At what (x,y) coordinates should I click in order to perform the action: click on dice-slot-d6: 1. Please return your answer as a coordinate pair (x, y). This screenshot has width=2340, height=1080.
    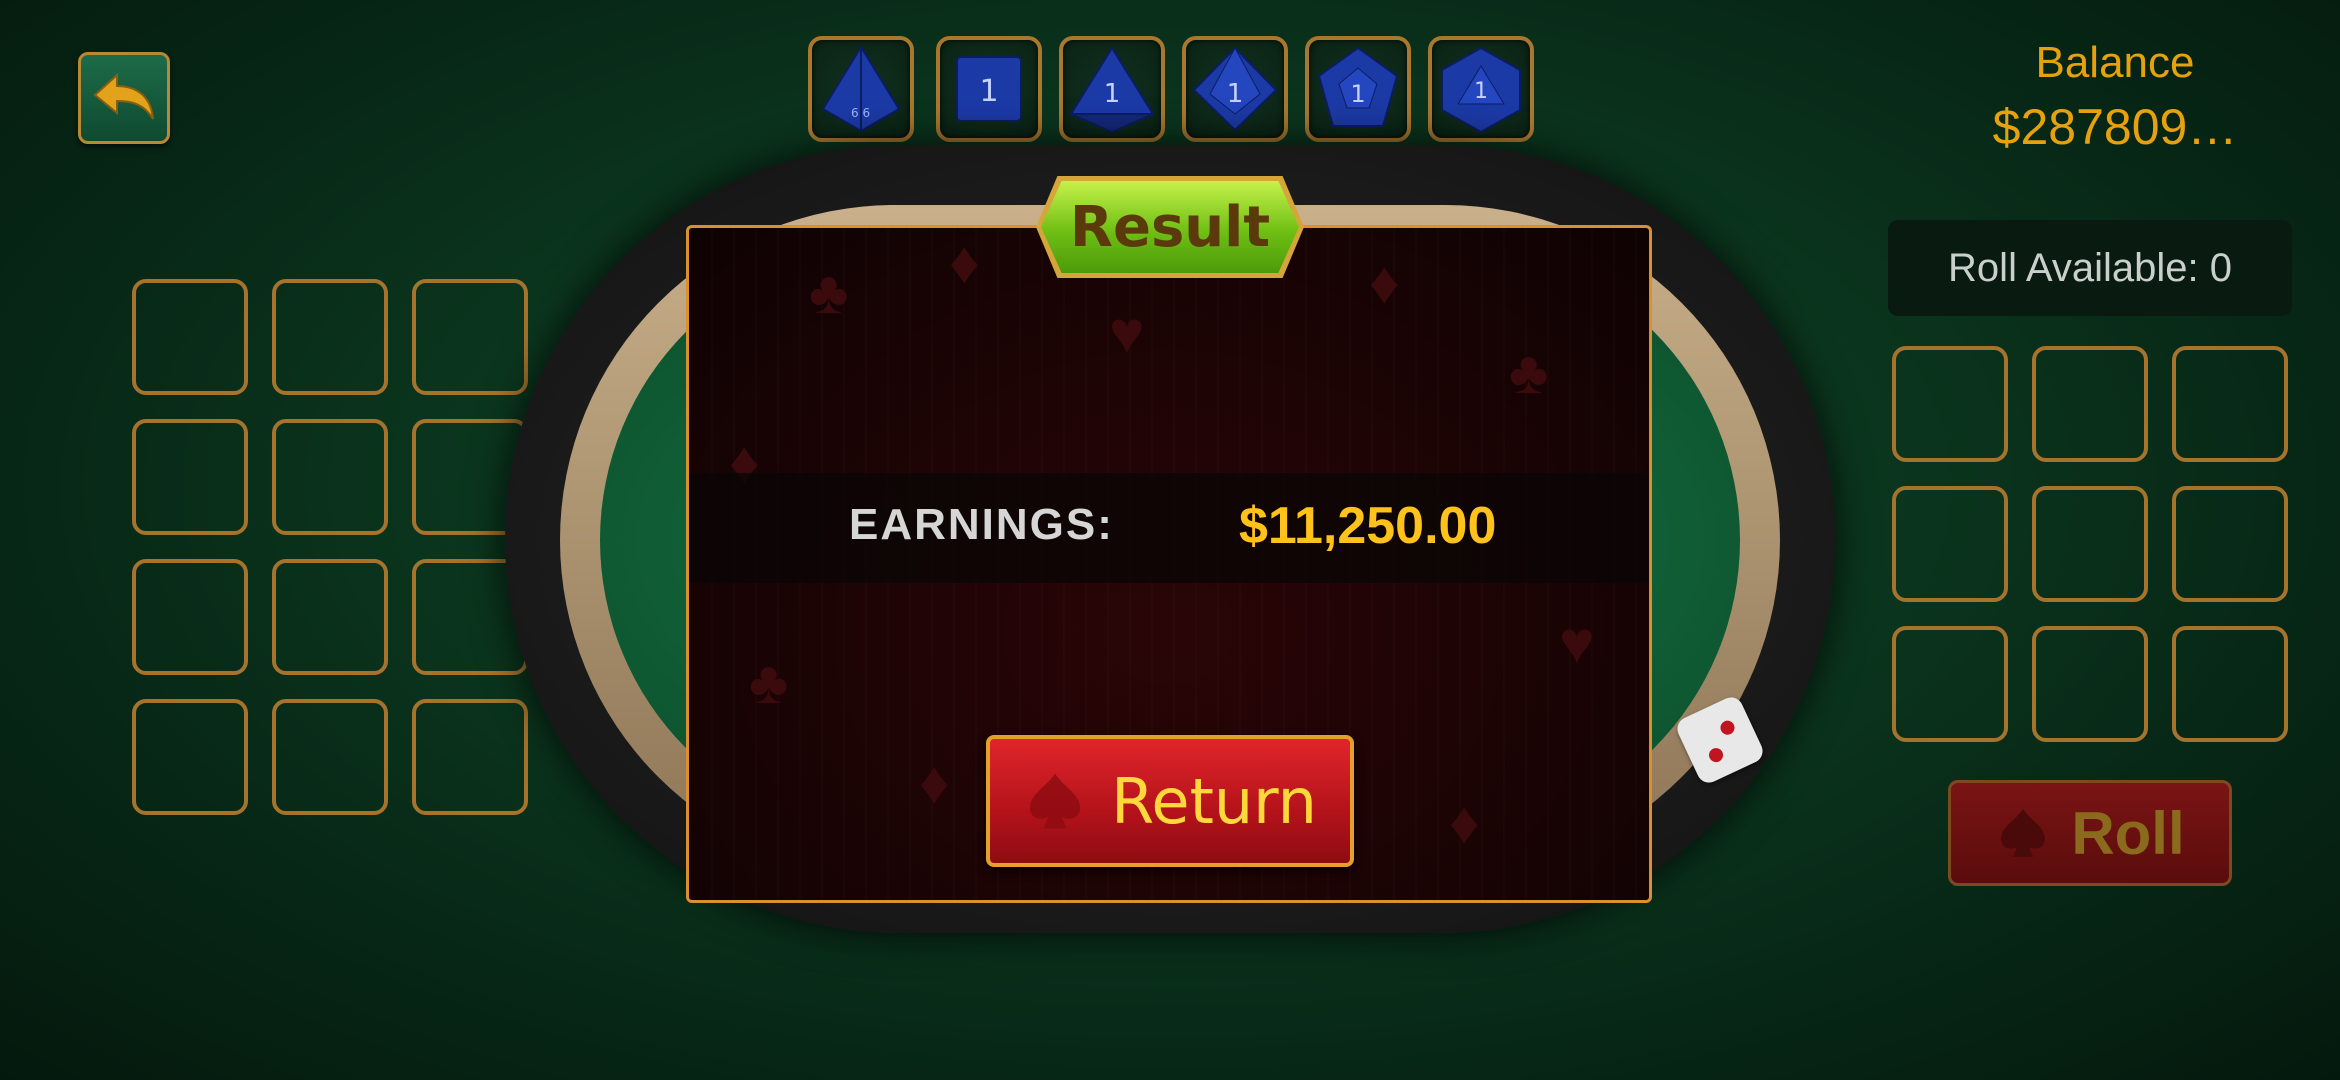
    Looking at the image, I should click on (989, 89).